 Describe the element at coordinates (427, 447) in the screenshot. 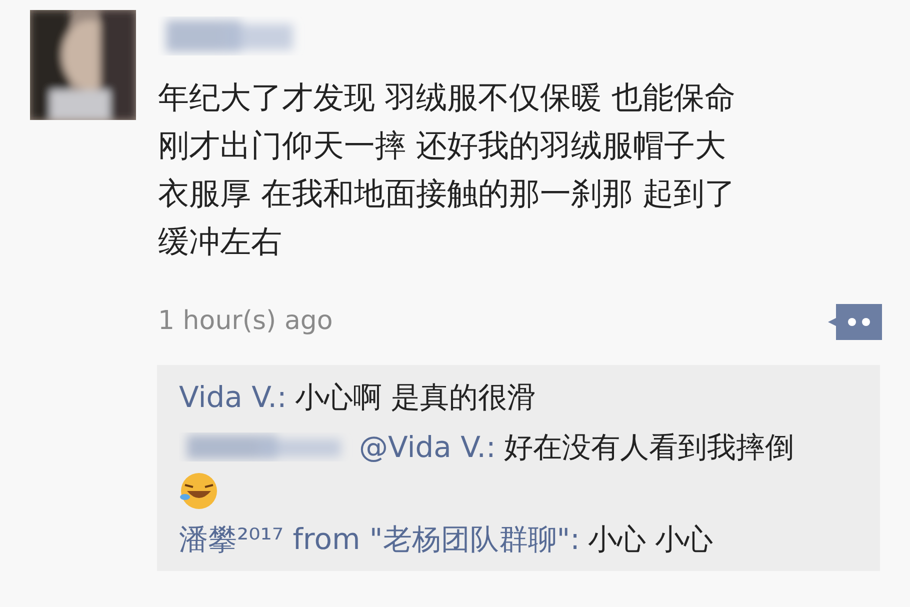

I see `comment-author: @Vida V.:` at that location.